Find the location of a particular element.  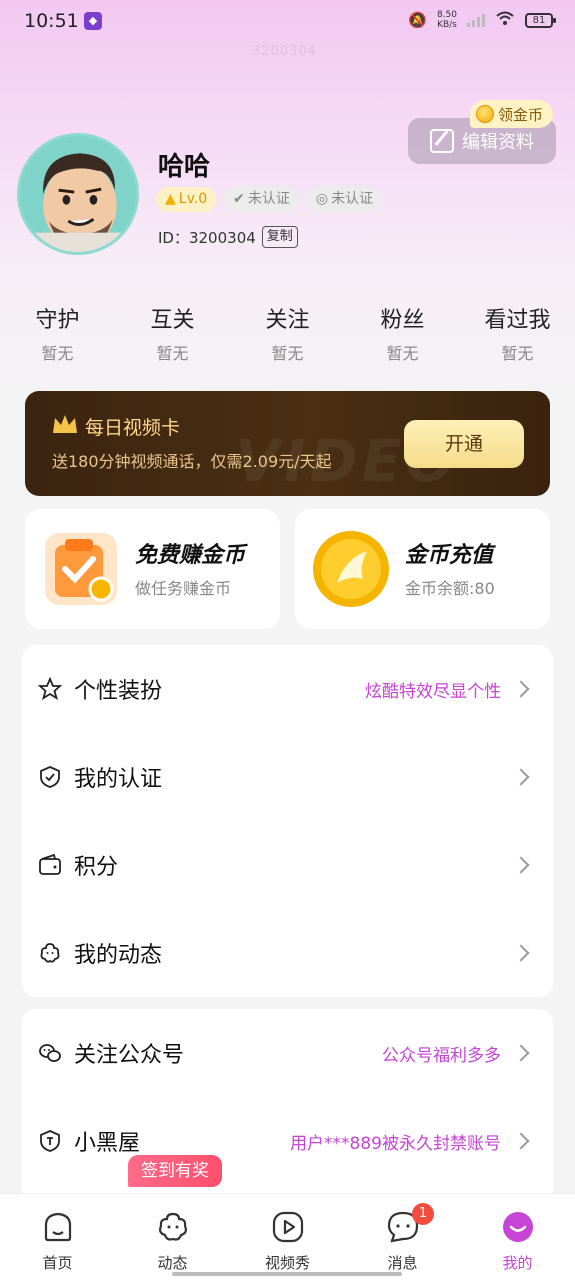

menu-item-my-moments: 我的动态 is located at coordinates (287, 953).